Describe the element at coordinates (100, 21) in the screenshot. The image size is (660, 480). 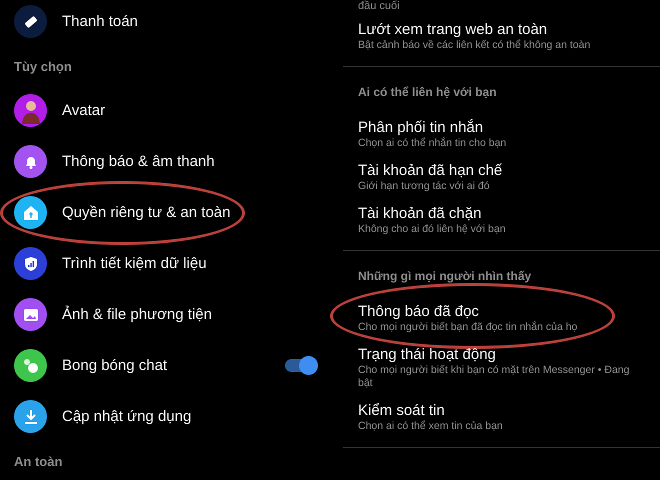
I see `item-label: Thanh toán` at that location.